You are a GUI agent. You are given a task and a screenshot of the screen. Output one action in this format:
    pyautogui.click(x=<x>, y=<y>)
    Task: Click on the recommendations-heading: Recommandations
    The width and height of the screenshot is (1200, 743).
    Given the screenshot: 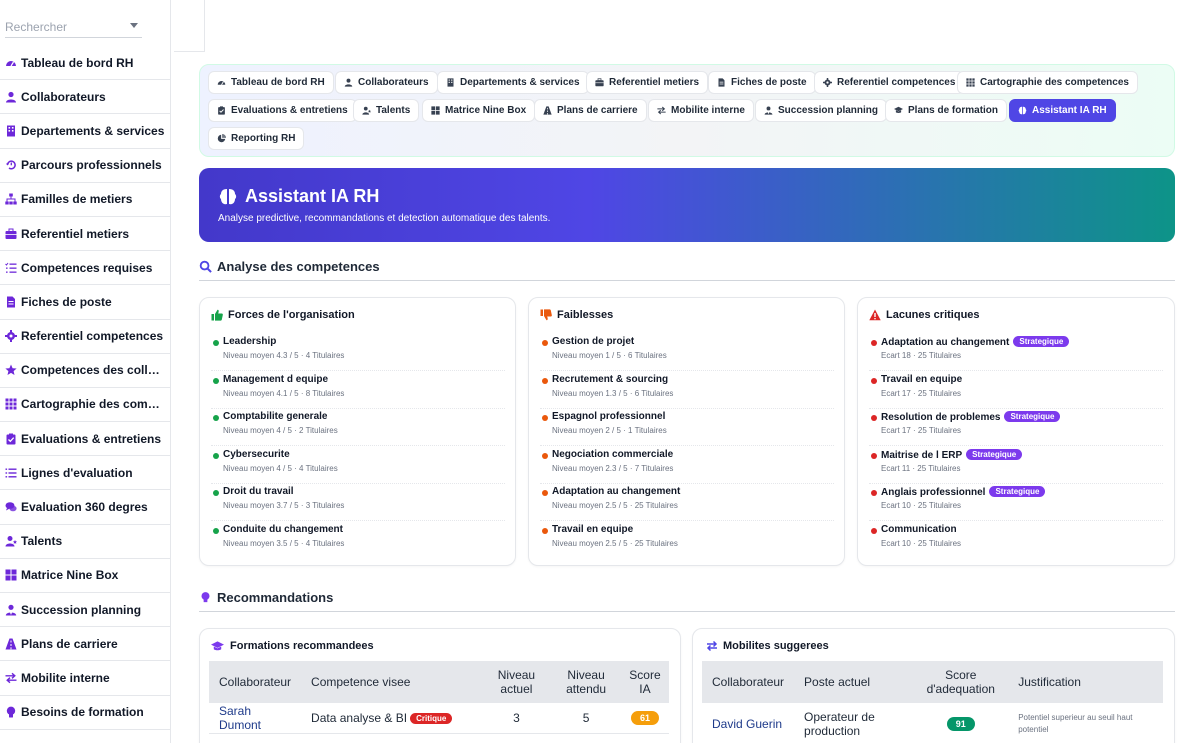 What is the action you would take?
    pyautogui.click(x=687, y=601)
    